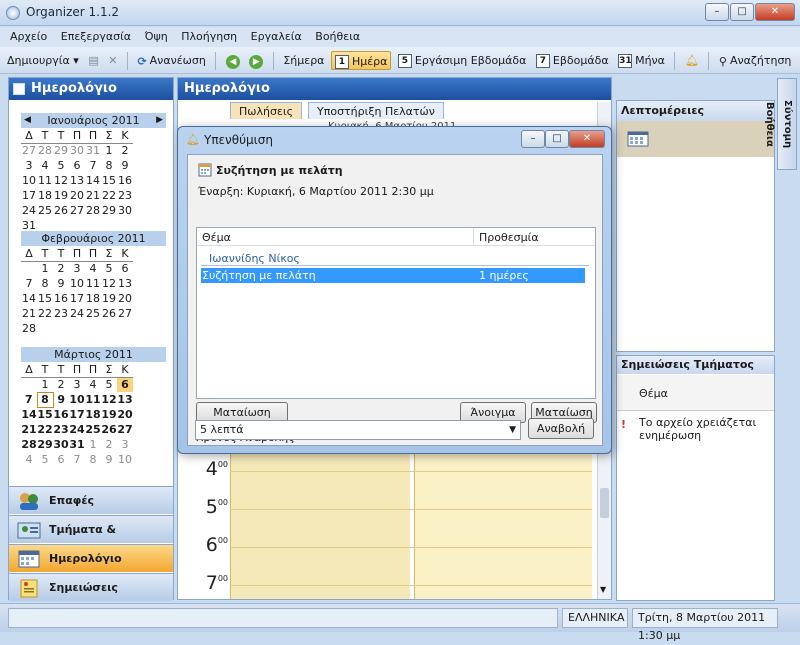 This screenshot has height=645, width=800. Describe the element at coordinates (572, 60) in the screenshot. I see `week-view-button: 7 Εβδομάδα` at that location.